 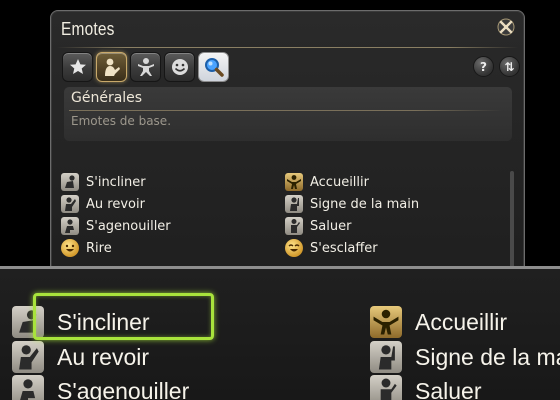 What do you see at coordinates (107, 98) in the screenshot?
I see `category-title: Générales` at bounding box center [107, 98].